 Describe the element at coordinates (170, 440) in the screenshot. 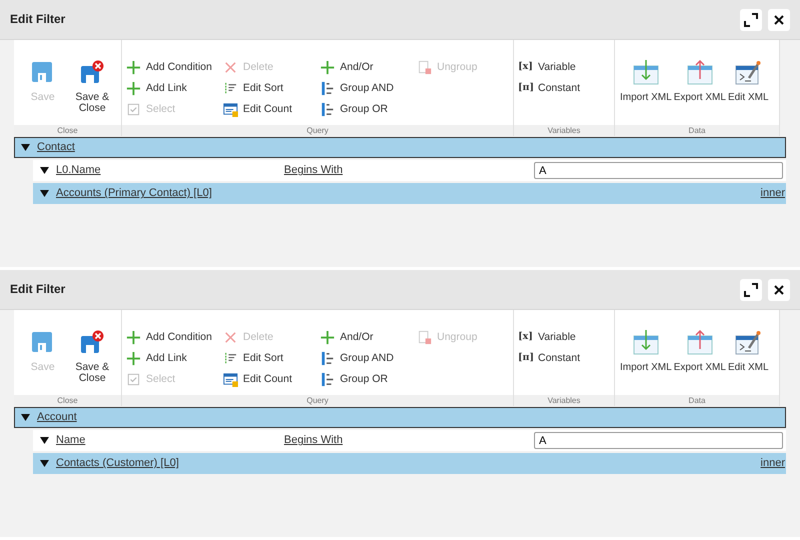

I see `field-link: Name` at that location.